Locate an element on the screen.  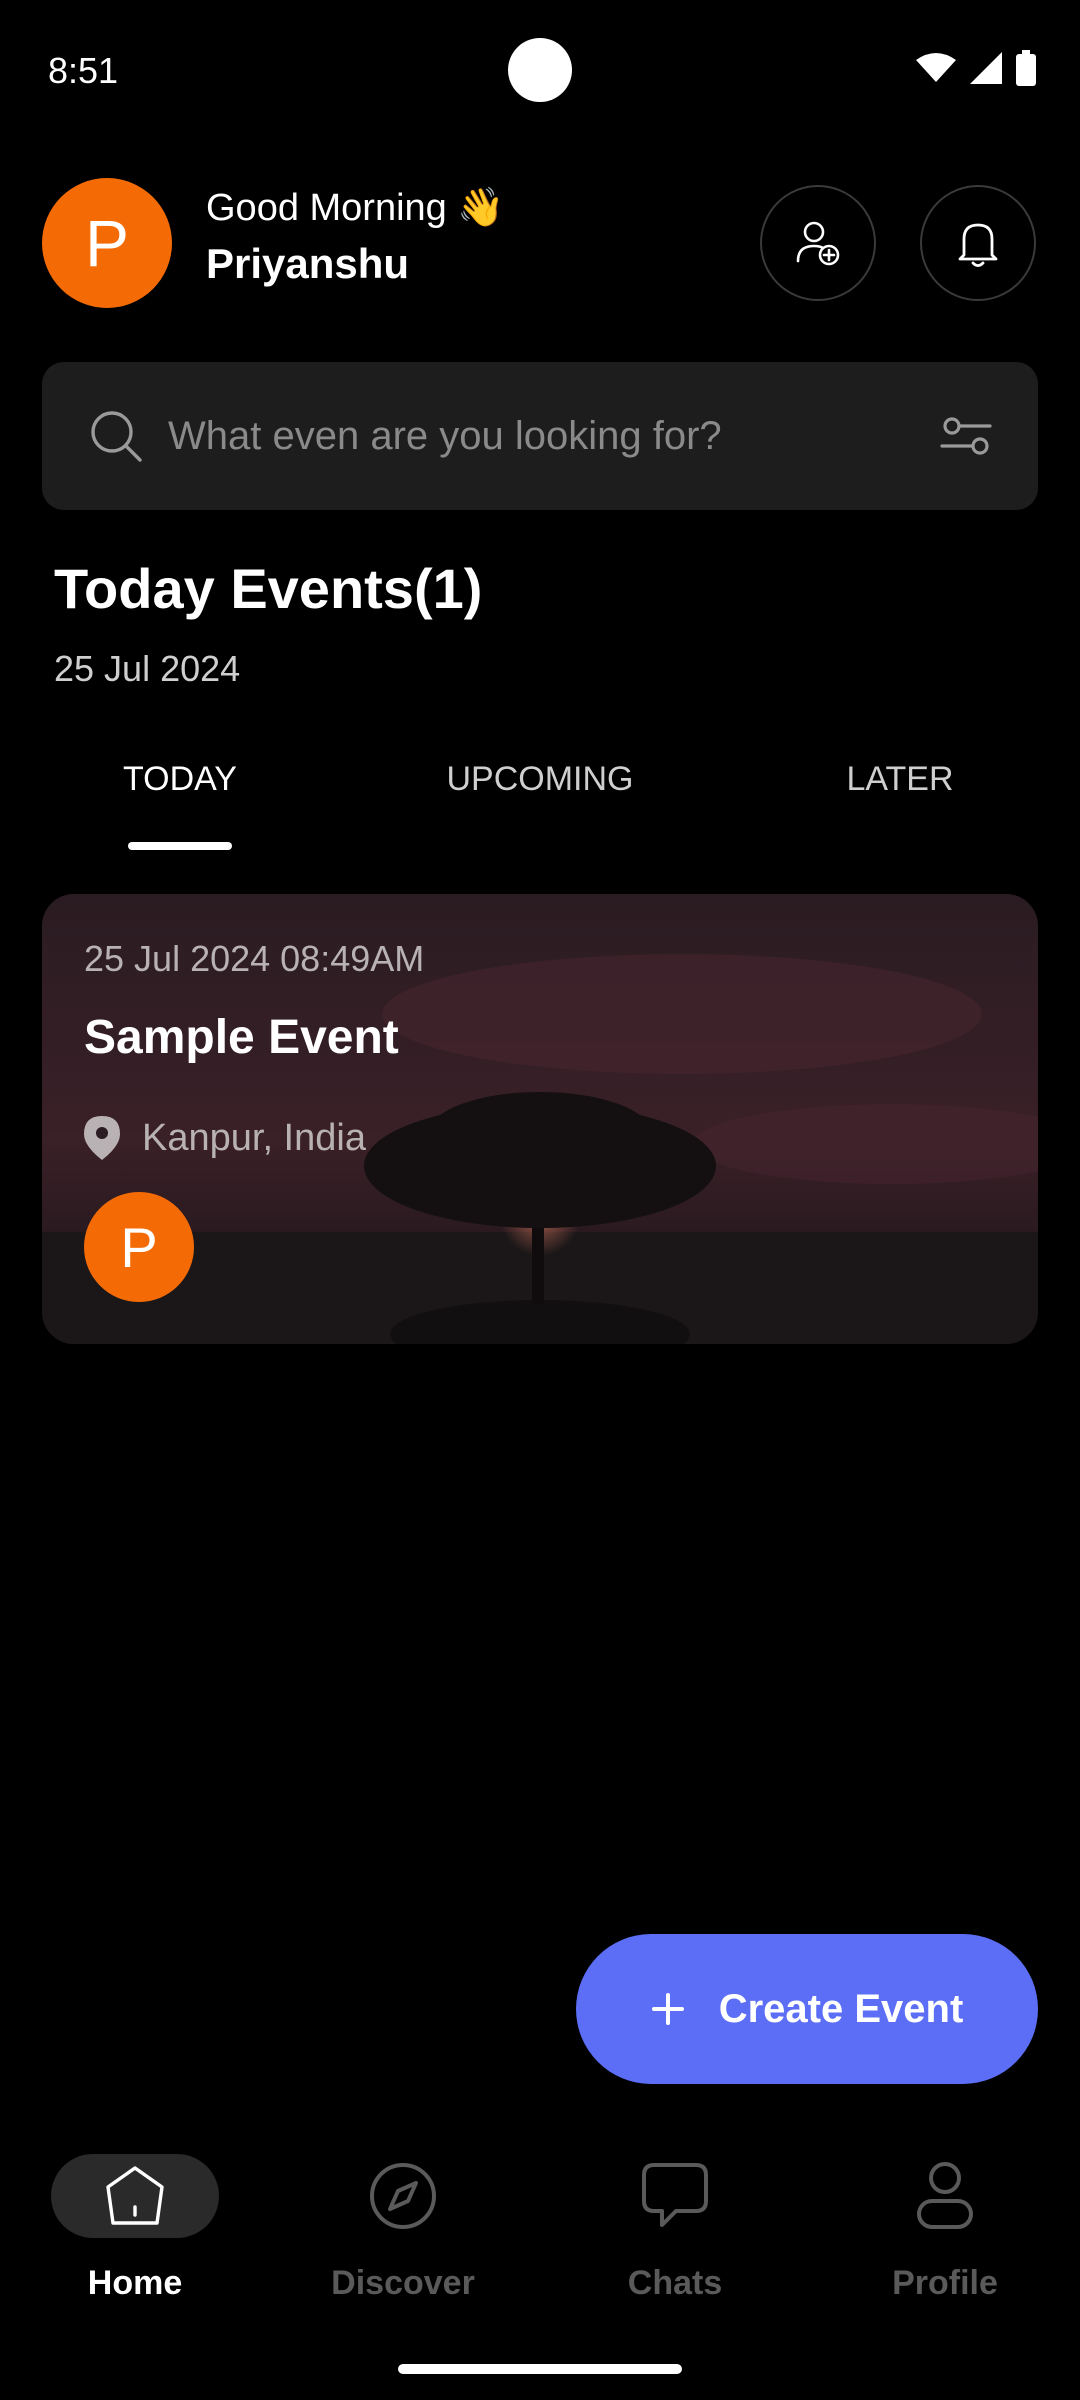
nav-profile-pill is located at coordinates (945, 2196).